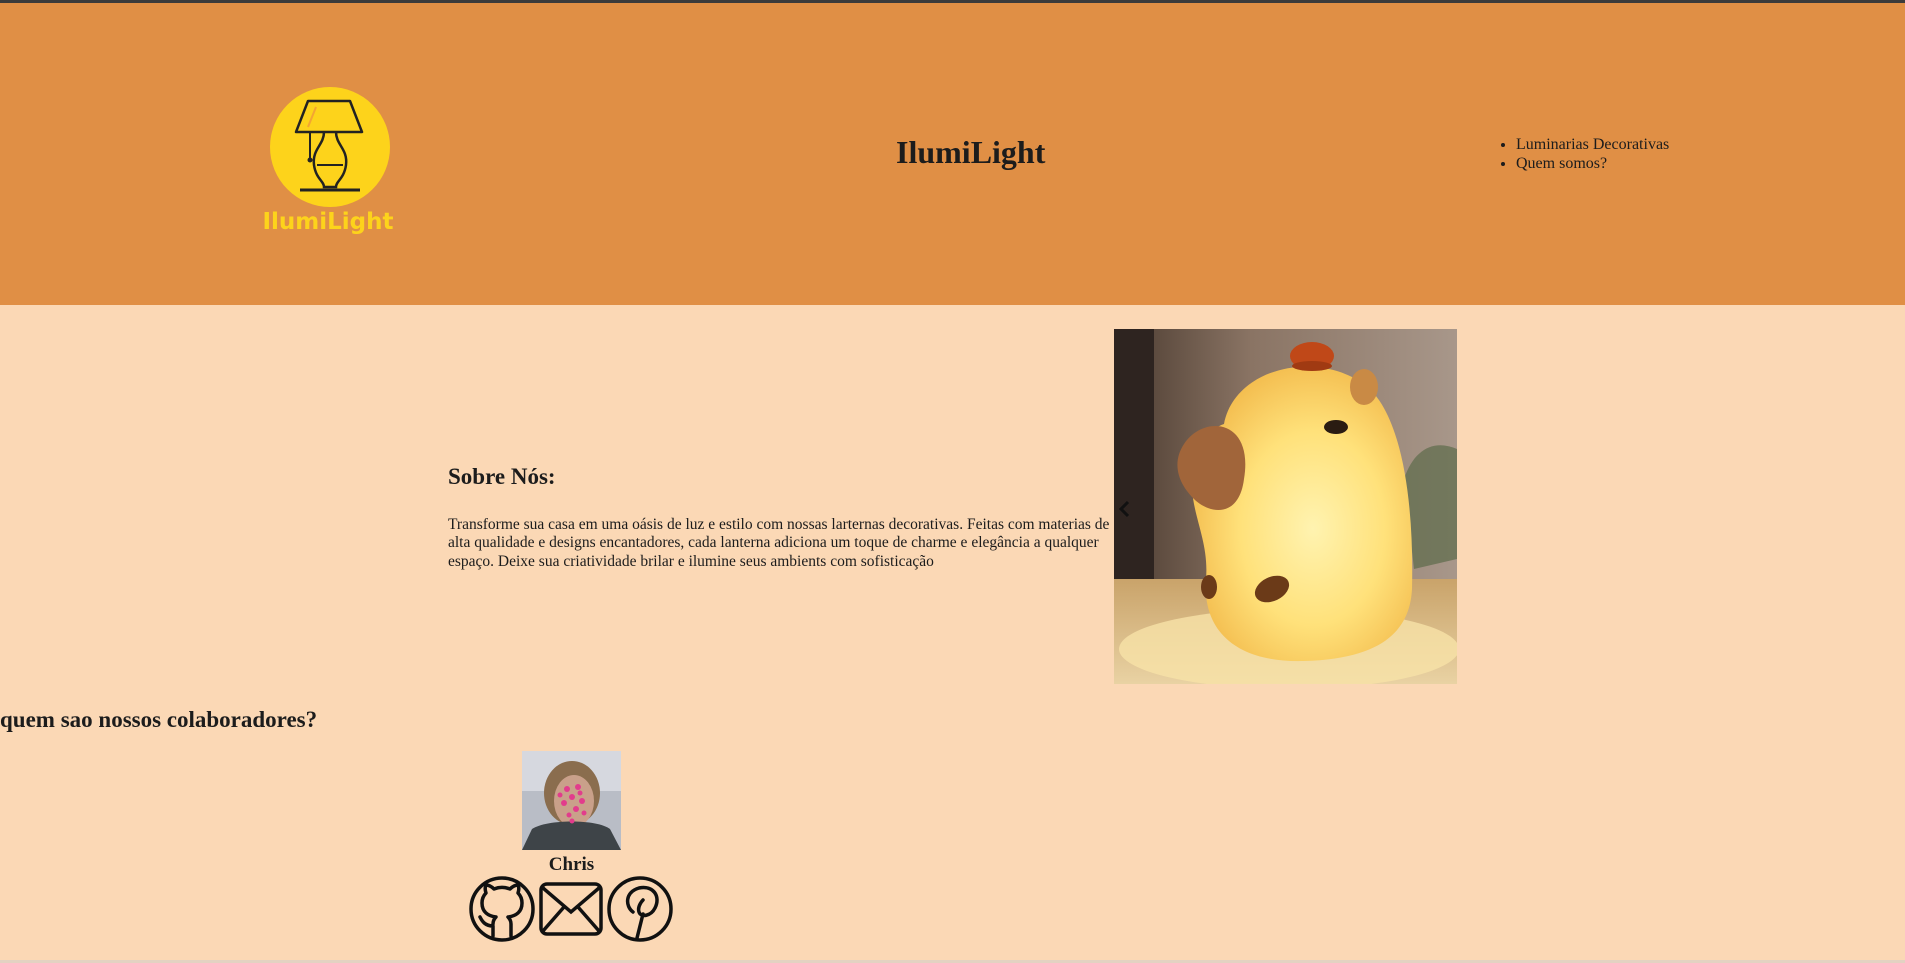 This screenshot has width=1905, height=963. I want to click on nav-link-quem-somos: Quem somos?, so click(1561, 163).